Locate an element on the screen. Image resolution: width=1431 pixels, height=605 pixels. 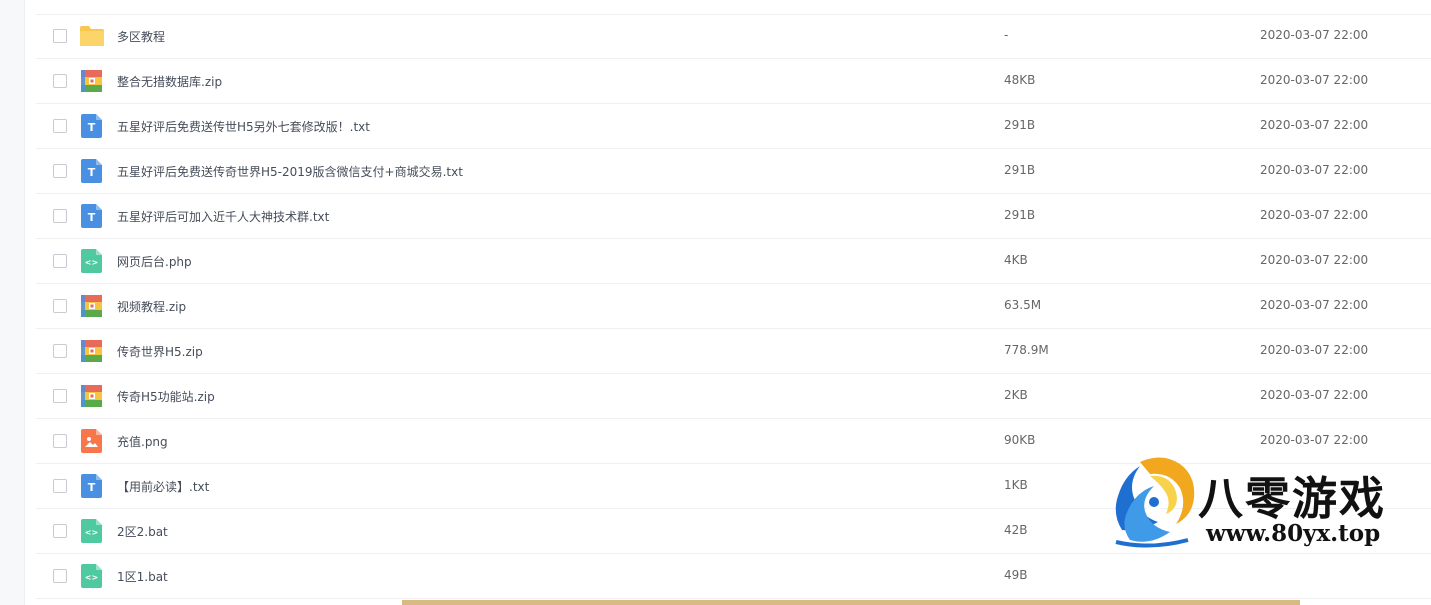
file-row: 传奇H5功能站.zip 2KB 2020-03-07 22:00 is located at coordinates (733, 396).